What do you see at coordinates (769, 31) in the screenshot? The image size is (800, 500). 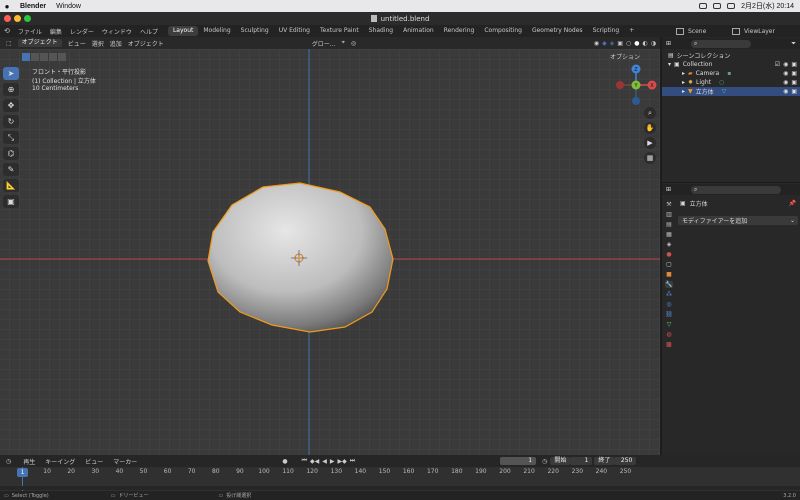 I see `view-layer-selector: ViewLayer` at bounding box center [769, 31].